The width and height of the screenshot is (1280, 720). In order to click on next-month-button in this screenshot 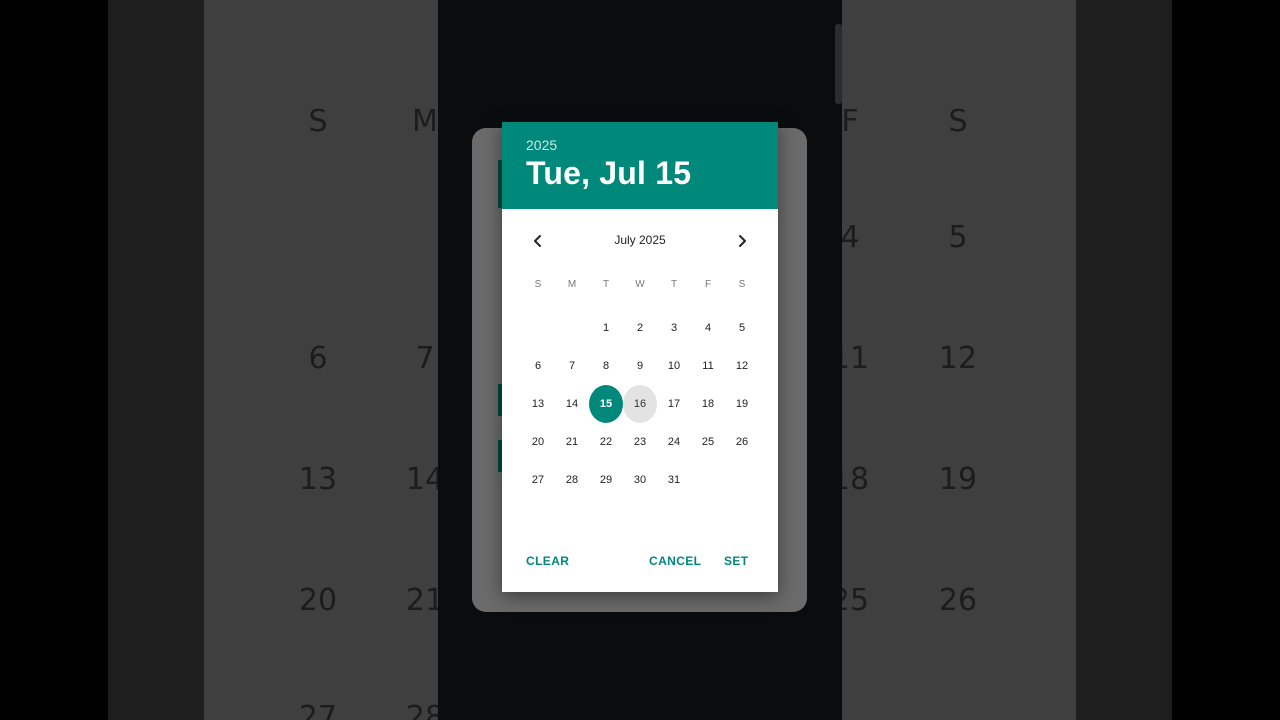, I will do `click(742, 241)`.